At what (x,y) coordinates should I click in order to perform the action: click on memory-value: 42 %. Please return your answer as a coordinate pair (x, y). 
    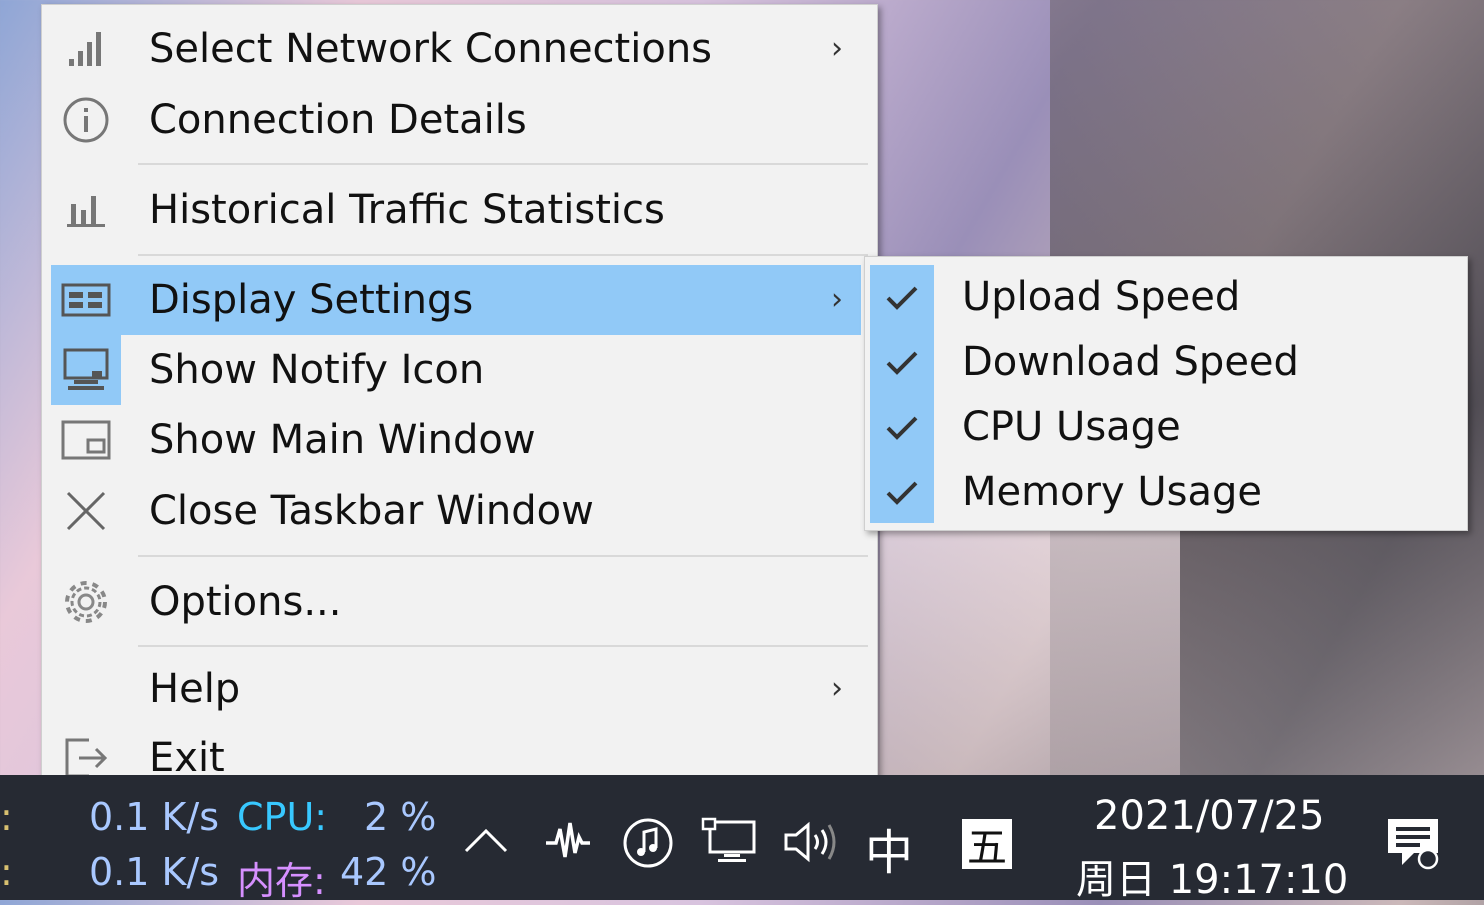
    Looking at the image, I should click on (388, 872).